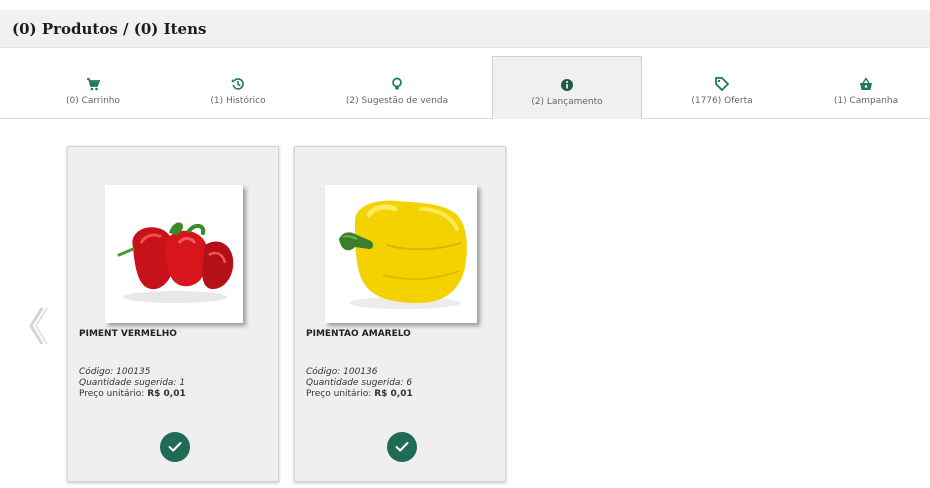 The width and height of the screenshot is (930, 488). Describe the element at coordinates (93, 101) in the screenshot. I see `tab-label: (0) Carrinho` at that location.